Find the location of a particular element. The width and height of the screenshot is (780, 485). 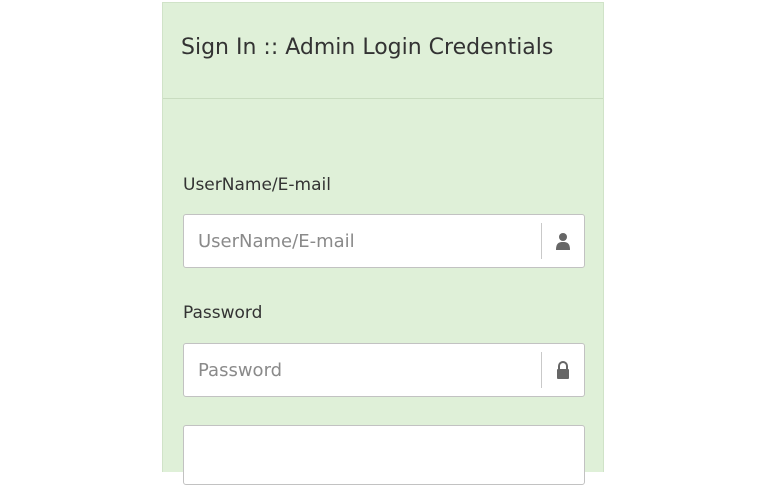

password-input-group is located at coordinates (384, 370).